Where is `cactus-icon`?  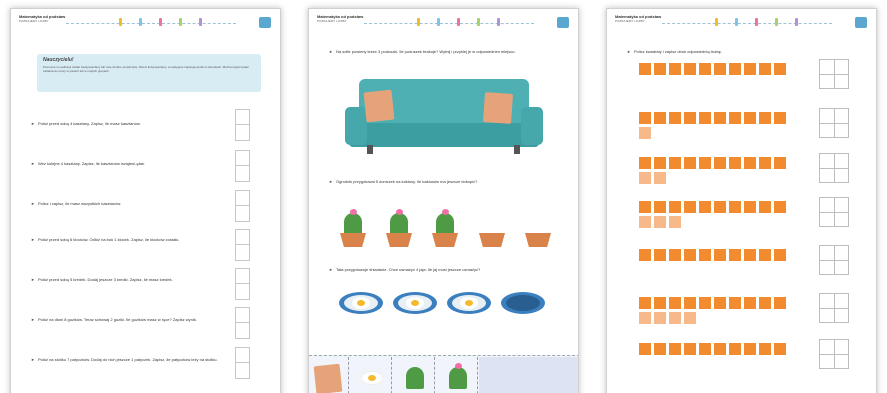 cactus-icon is located at coordinates (399, 224).